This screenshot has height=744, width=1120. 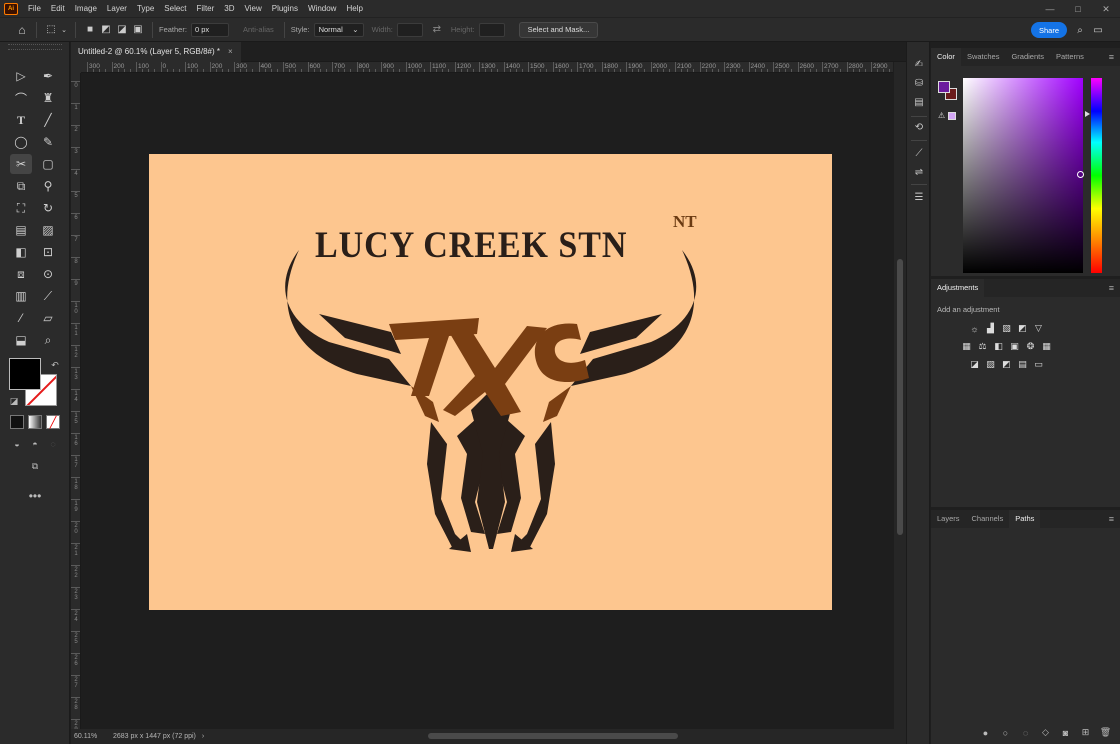 What do you see at coordinates (919, 102) in the screenshot?
I see `comments-icon: ▤` at bounding box center [919, 102].